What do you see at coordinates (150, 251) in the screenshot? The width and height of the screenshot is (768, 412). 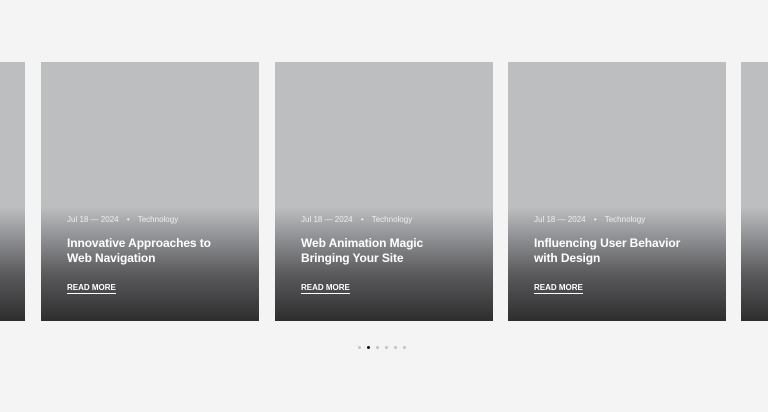 I see `post-title: Innovative Approaches to Web Navigation` at bounding box center [150, 251].